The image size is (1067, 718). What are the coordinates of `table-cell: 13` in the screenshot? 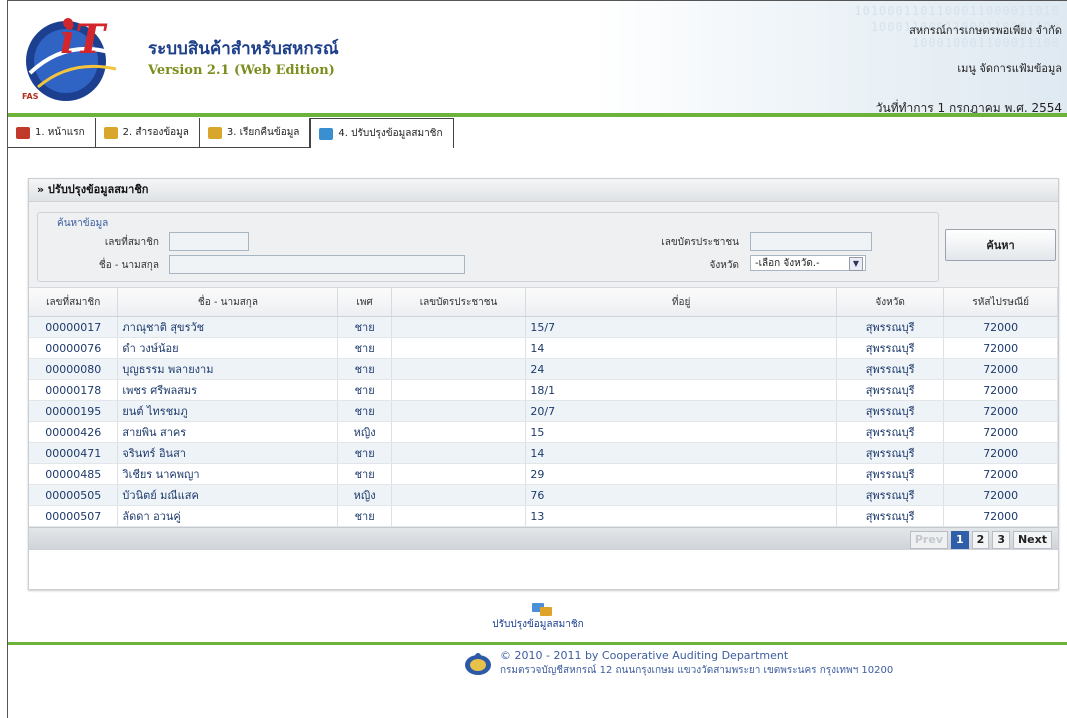 It's located at (681, 516).